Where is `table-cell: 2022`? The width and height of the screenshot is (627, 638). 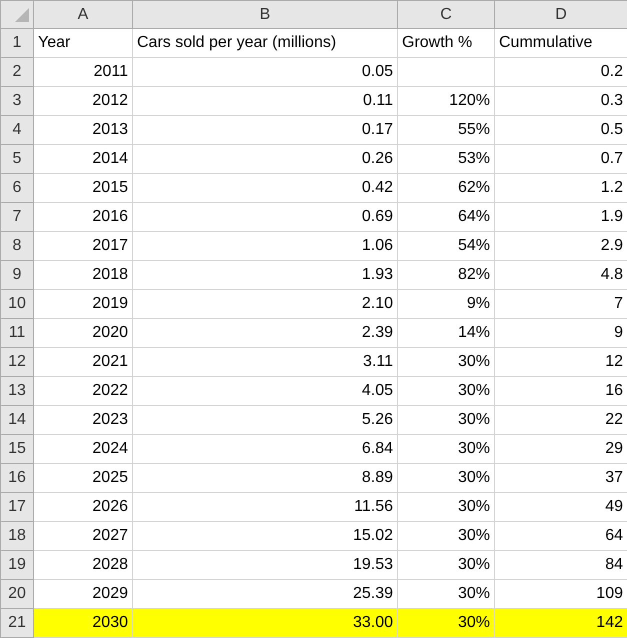
table-cell: 2022 is located at coordinates (83, 391).